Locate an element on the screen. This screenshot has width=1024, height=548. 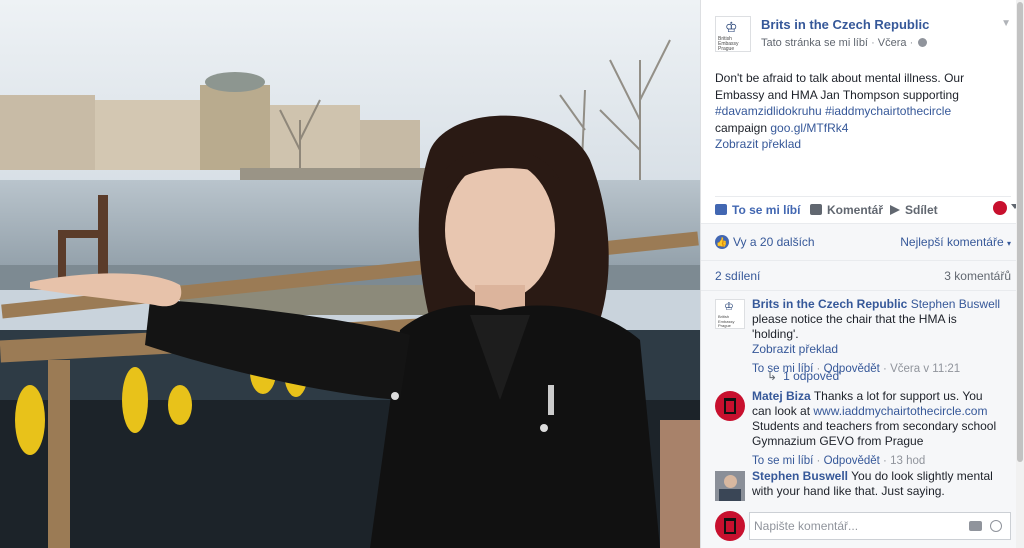
sort-label: Nejlepší komentáře is located at coordinates (952, 242).